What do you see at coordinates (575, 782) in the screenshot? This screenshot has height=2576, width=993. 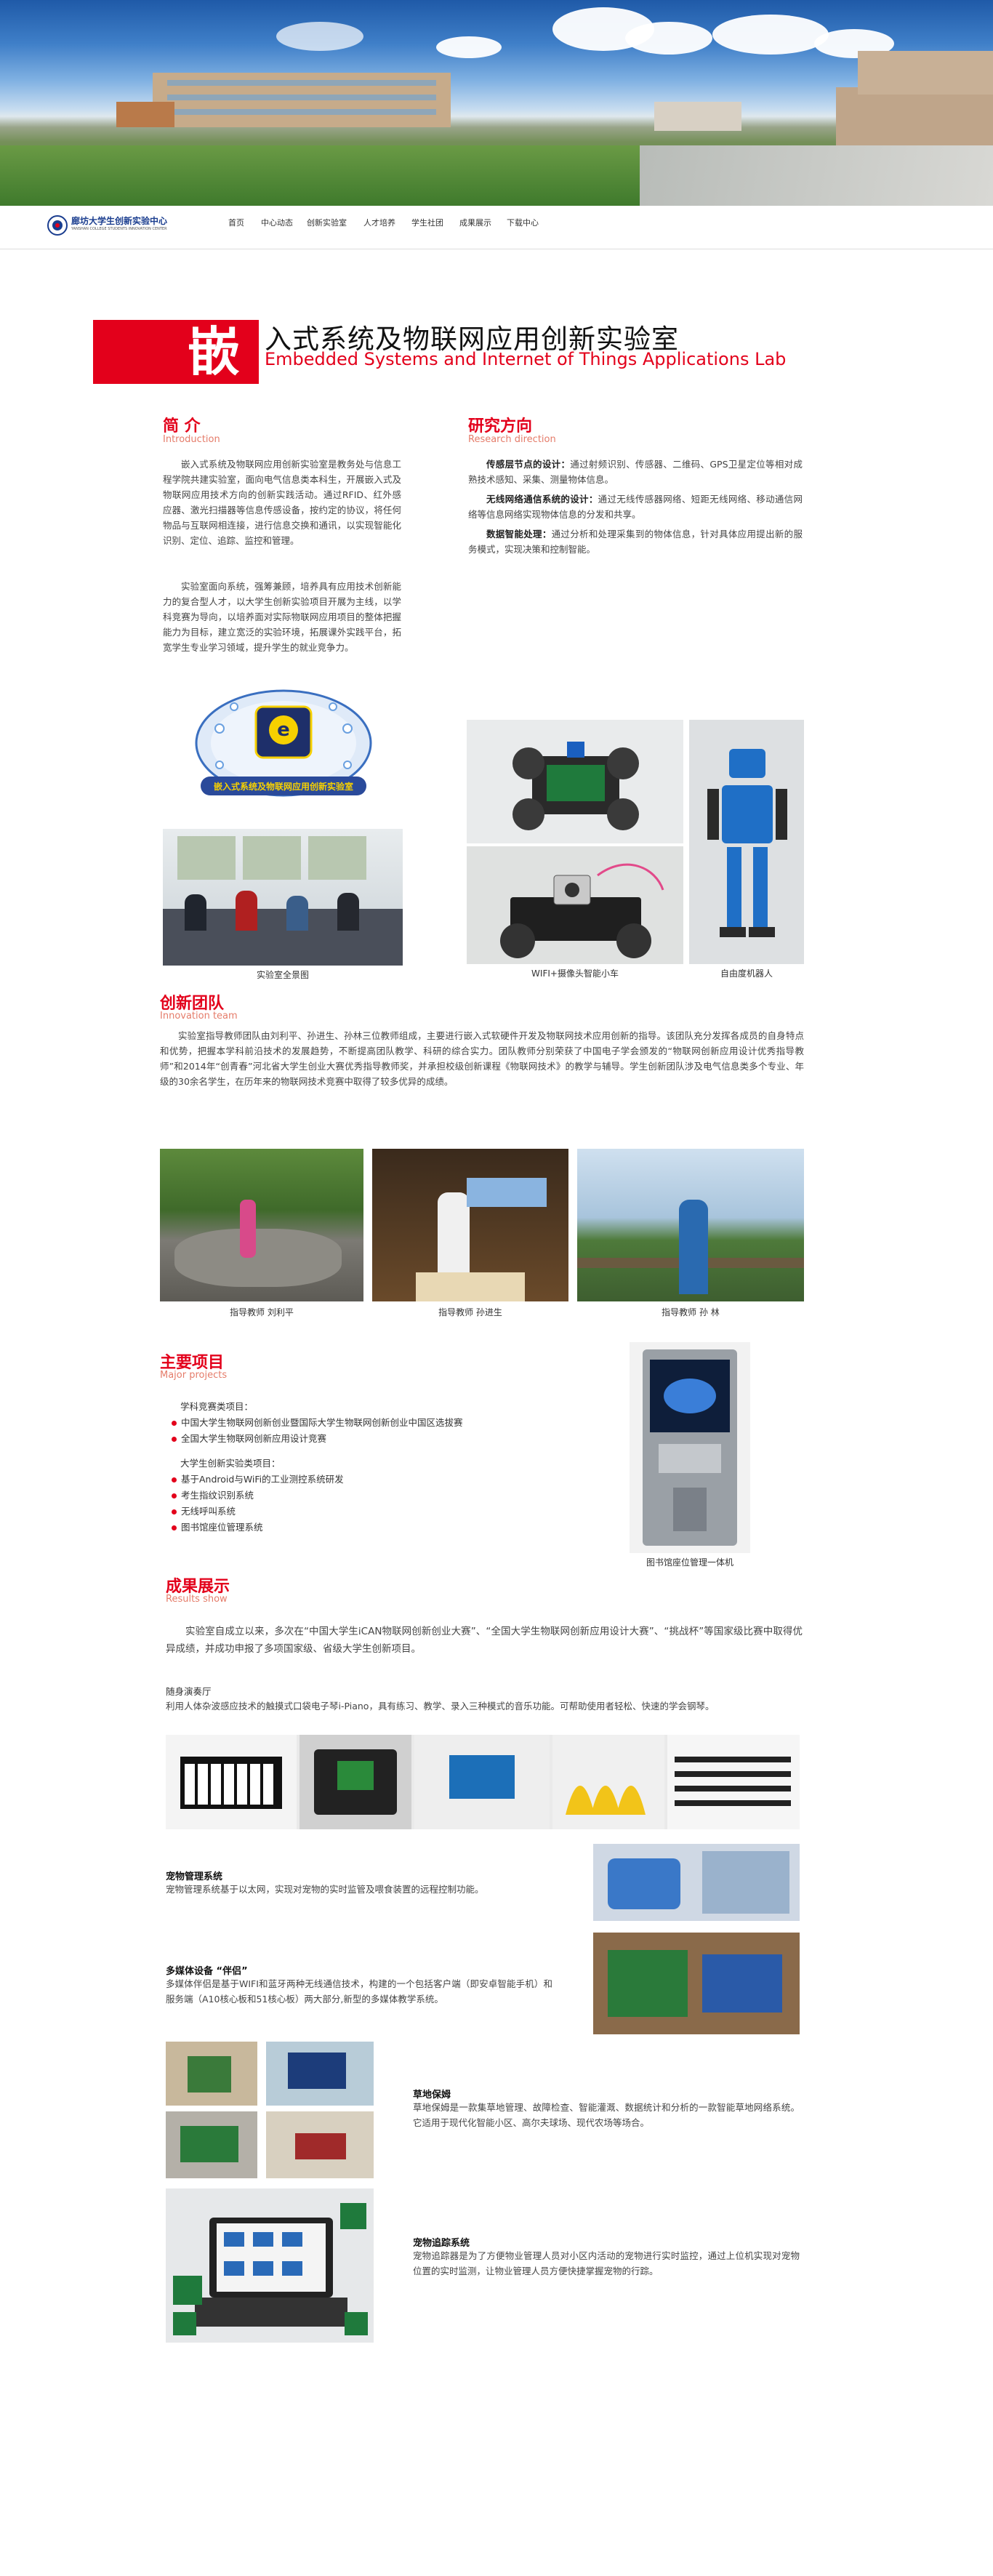 I see `robot-car-photo` at bounding box center [575, 782].